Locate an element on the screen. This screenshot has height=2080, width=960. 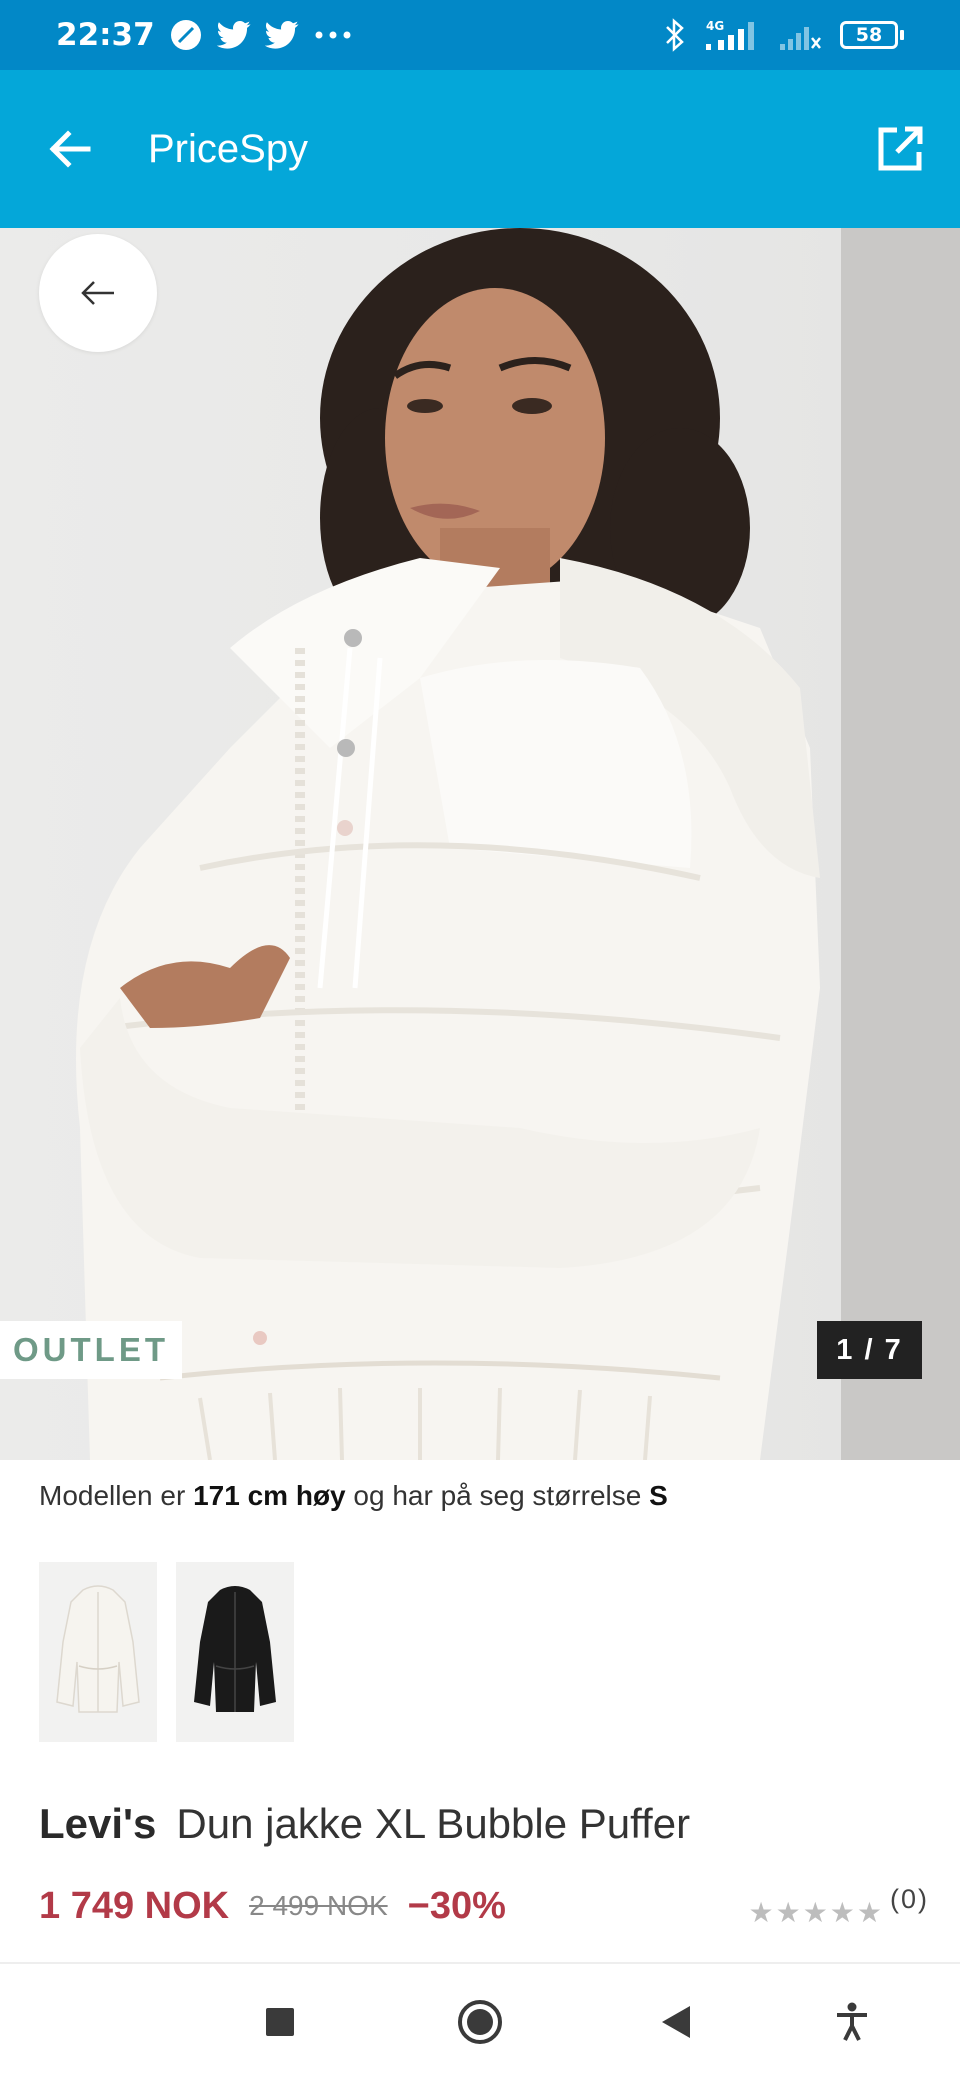
home-button is located at coordinates (480, 2022).